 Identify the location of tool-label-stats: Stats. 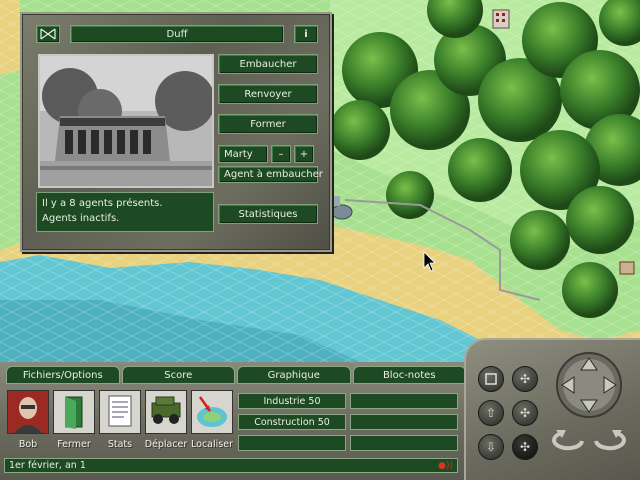
(120, 444).